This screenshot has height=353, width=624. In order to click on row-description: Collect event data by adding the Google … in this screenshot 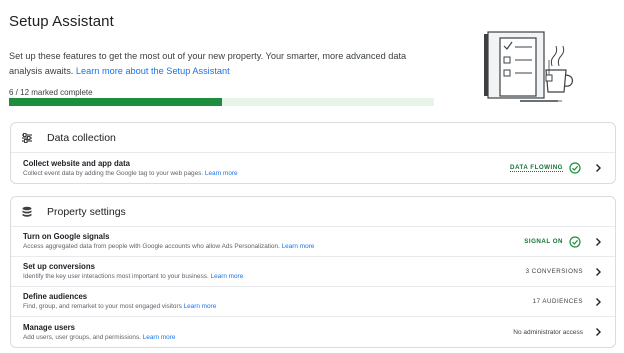, I will do `click(130, 173)`.